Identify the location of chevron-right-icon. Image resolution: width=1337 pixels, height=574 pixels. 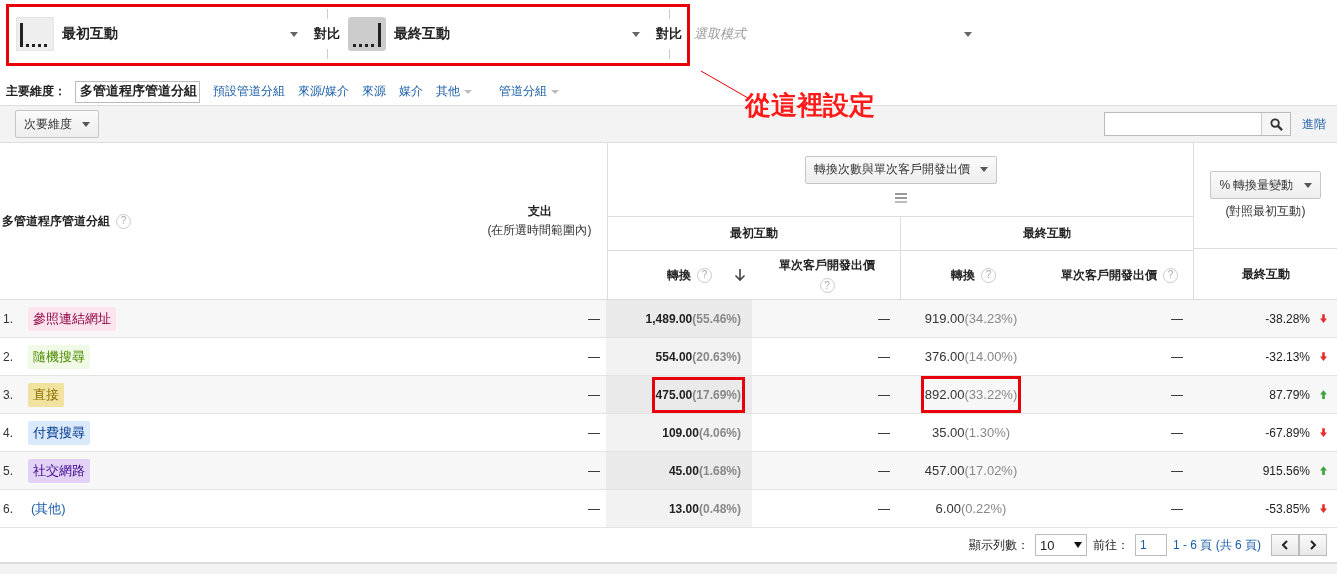
(1313, 545).